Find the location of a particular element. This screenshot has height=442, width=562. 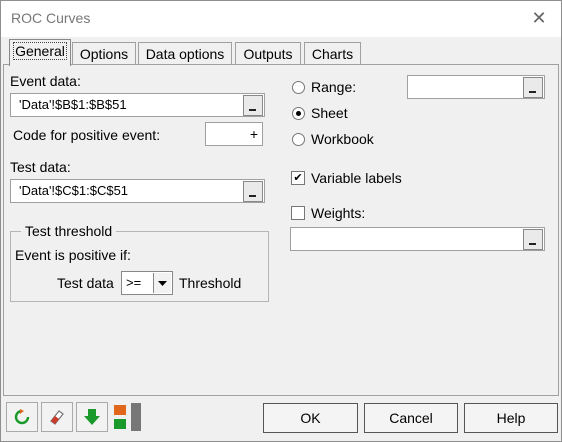

threshold-text: Threshold is located at coordinates (210, 283).